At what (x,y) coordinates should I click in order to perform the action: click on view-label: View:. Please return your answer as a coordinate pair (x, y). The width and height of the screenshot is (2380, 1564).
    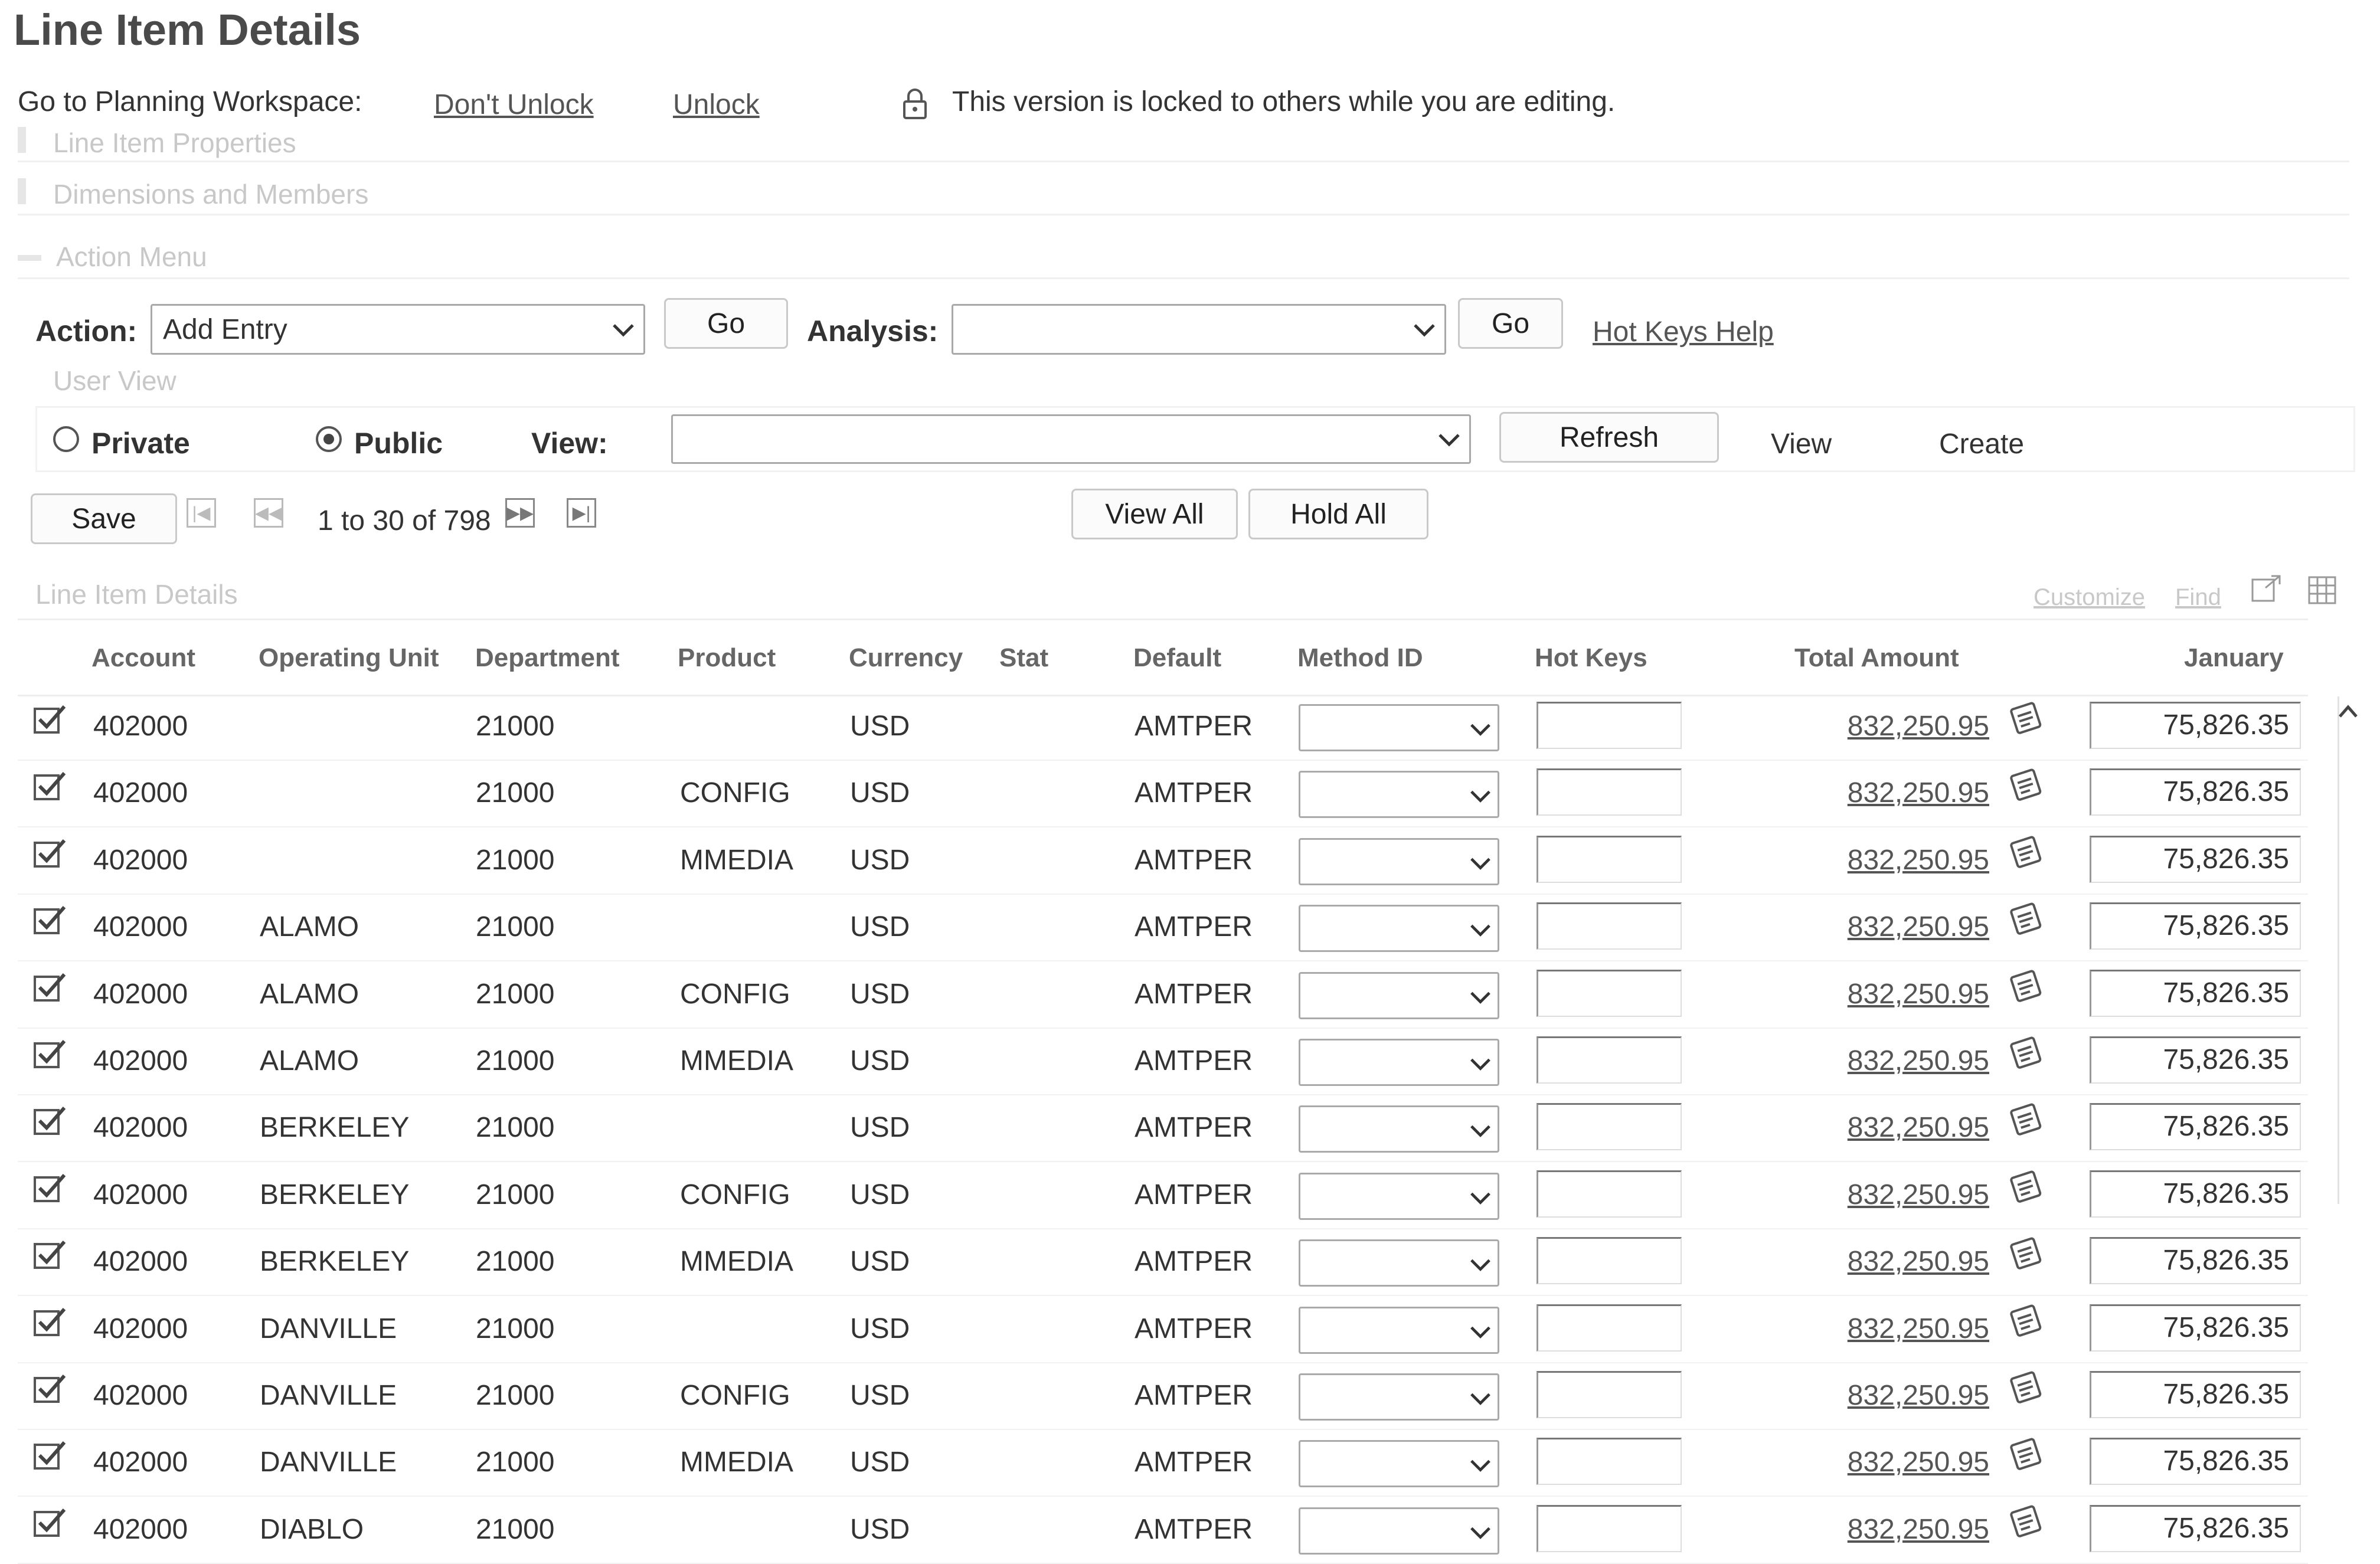
    Looking at the image, I should click on (569, 444).